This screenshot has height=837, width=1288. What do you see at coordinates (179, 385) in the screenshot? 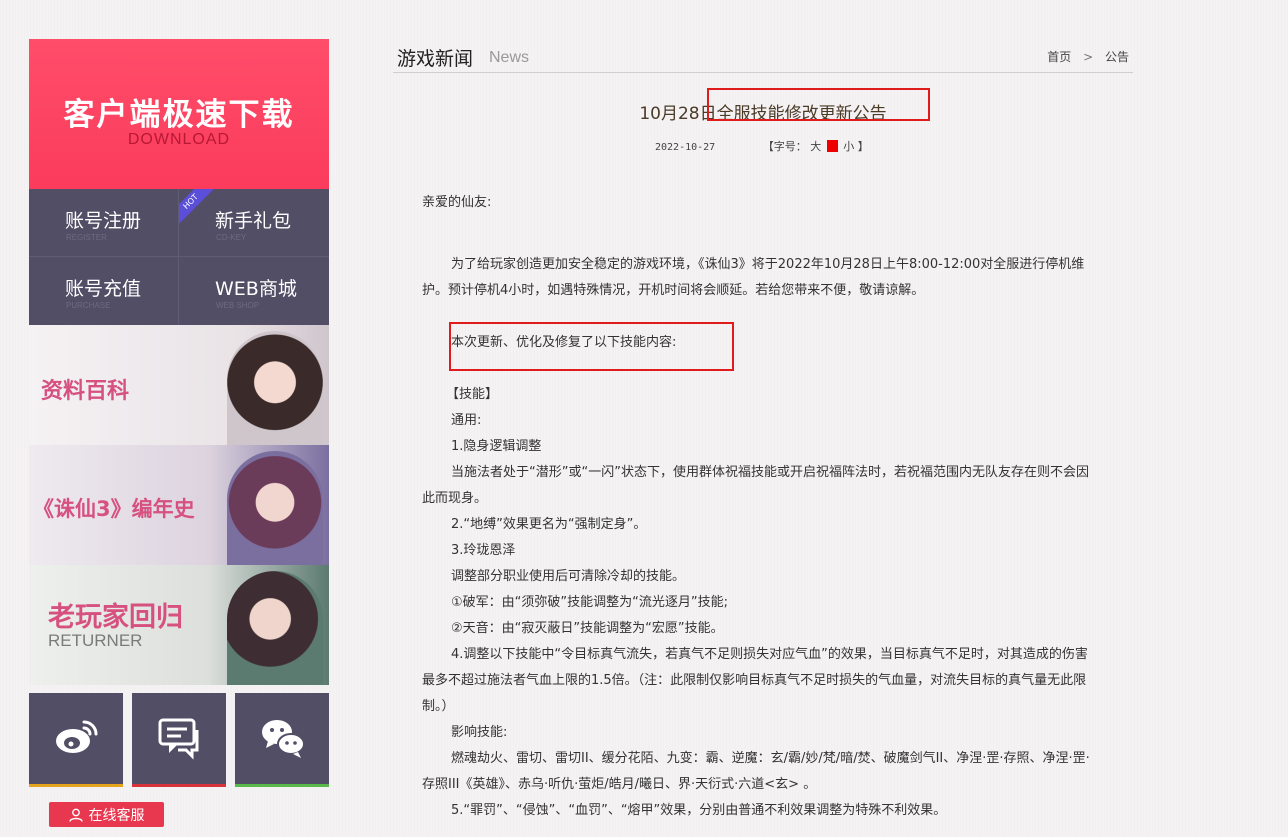
I see `wiki-banner: 资料百科` at bounding box center [179, 385].